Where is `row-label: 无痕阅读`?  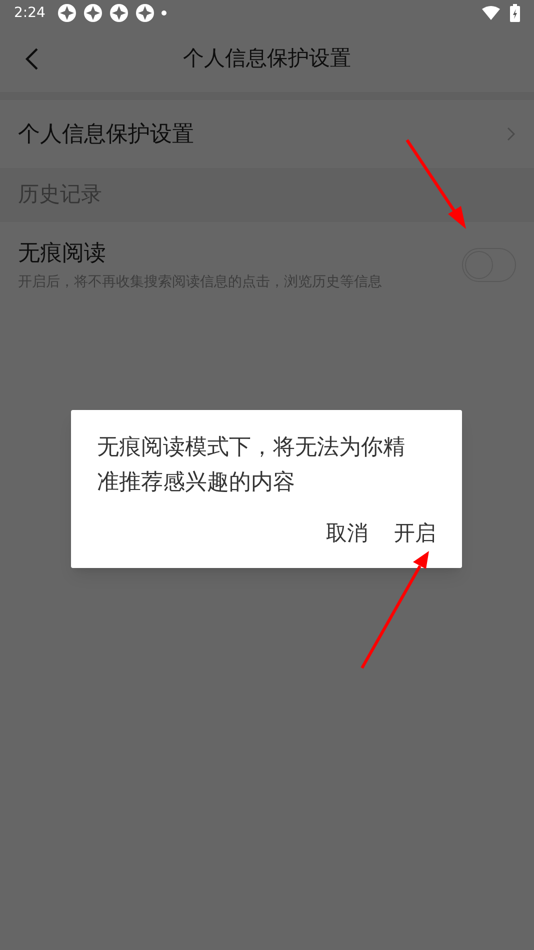
row-label: 无痕阅读 is located at coordinates (62, 254).